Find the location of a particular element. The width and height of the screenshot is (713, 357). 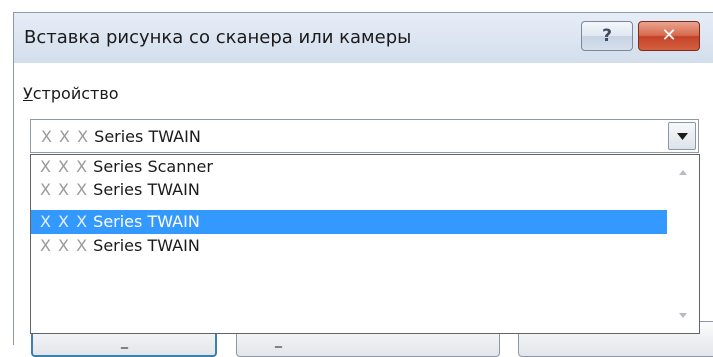

scroll-down-arrow-icon is located at coordinates (683, 315).